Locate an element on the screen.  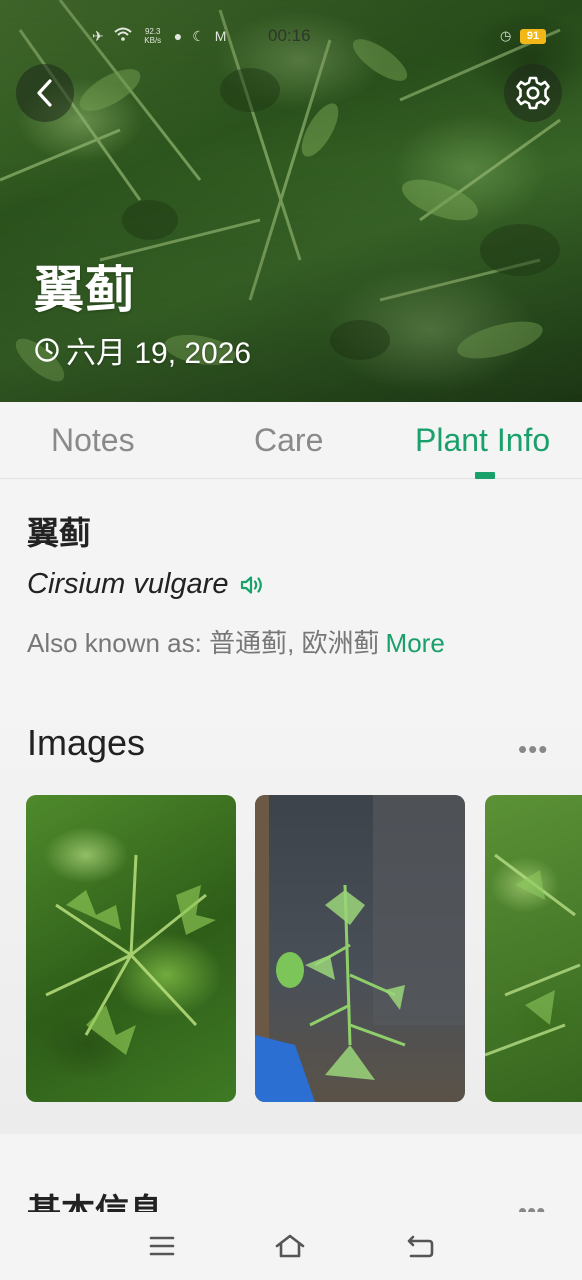
plant-date-row: 六月 19, 2026 is located at coordinates (142, 350).